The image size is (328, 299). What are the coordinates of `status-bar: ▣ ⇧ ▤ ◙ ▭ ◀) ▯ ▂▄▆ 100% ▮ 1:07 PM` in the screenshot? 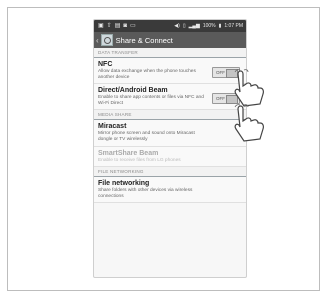 It's located at (170, 26).